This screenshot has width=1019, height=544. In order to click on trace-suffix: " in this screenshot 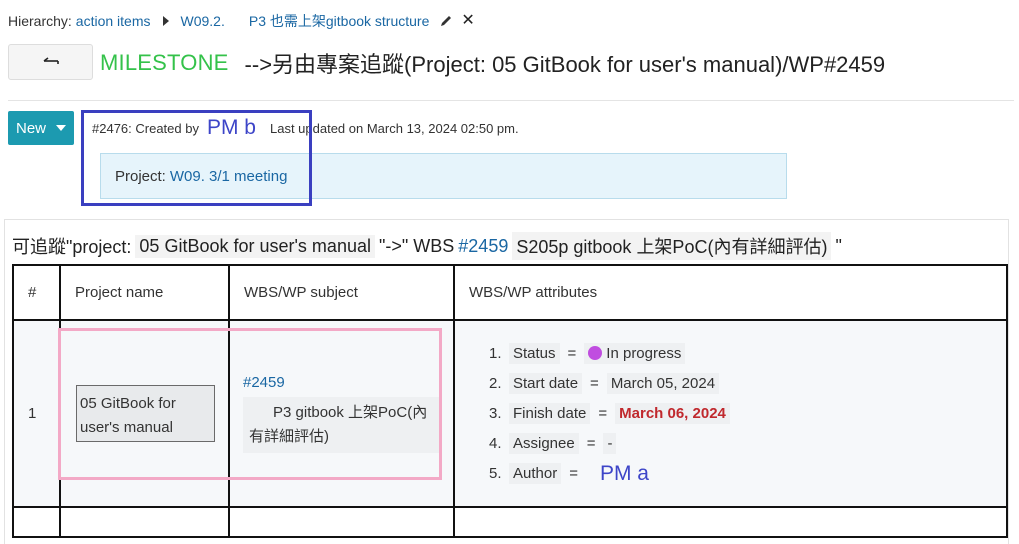, I will do `click(838, 245)`.